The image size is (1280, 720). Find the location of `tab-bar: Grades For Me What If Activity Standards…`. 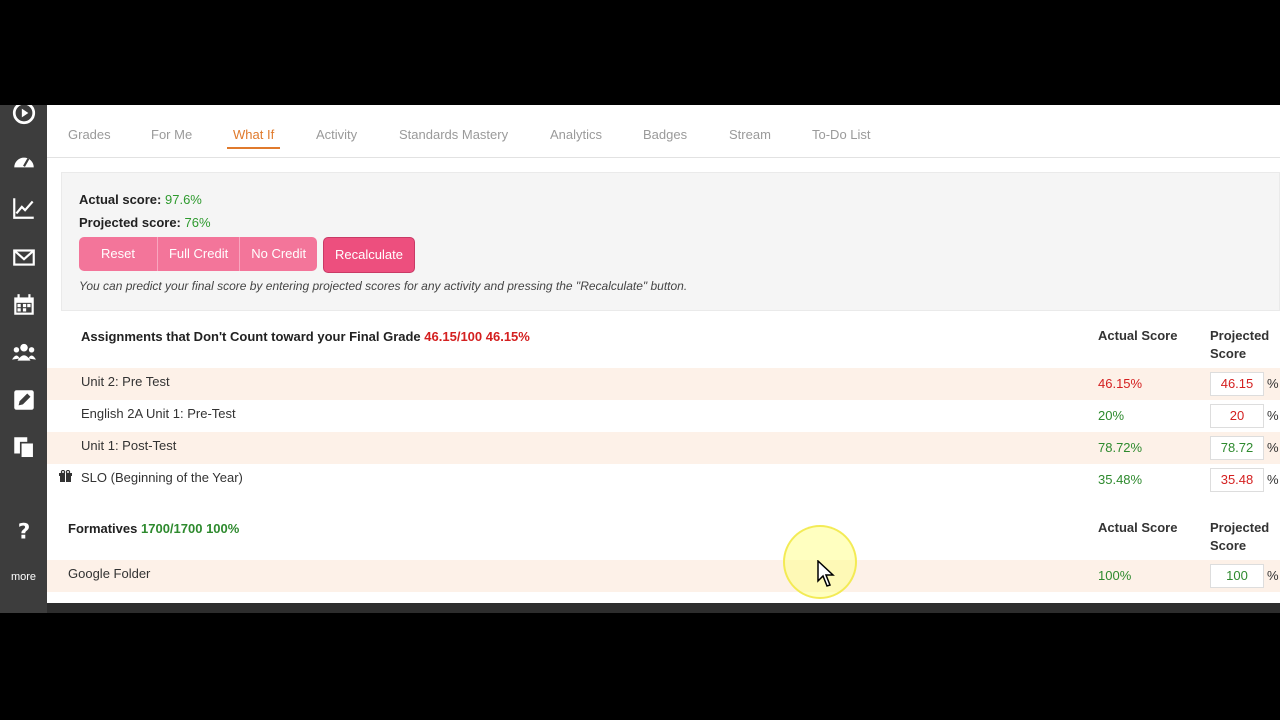

tab-bar: Grades For Me What If Activity Standards… is located at coordinates (663, 131).